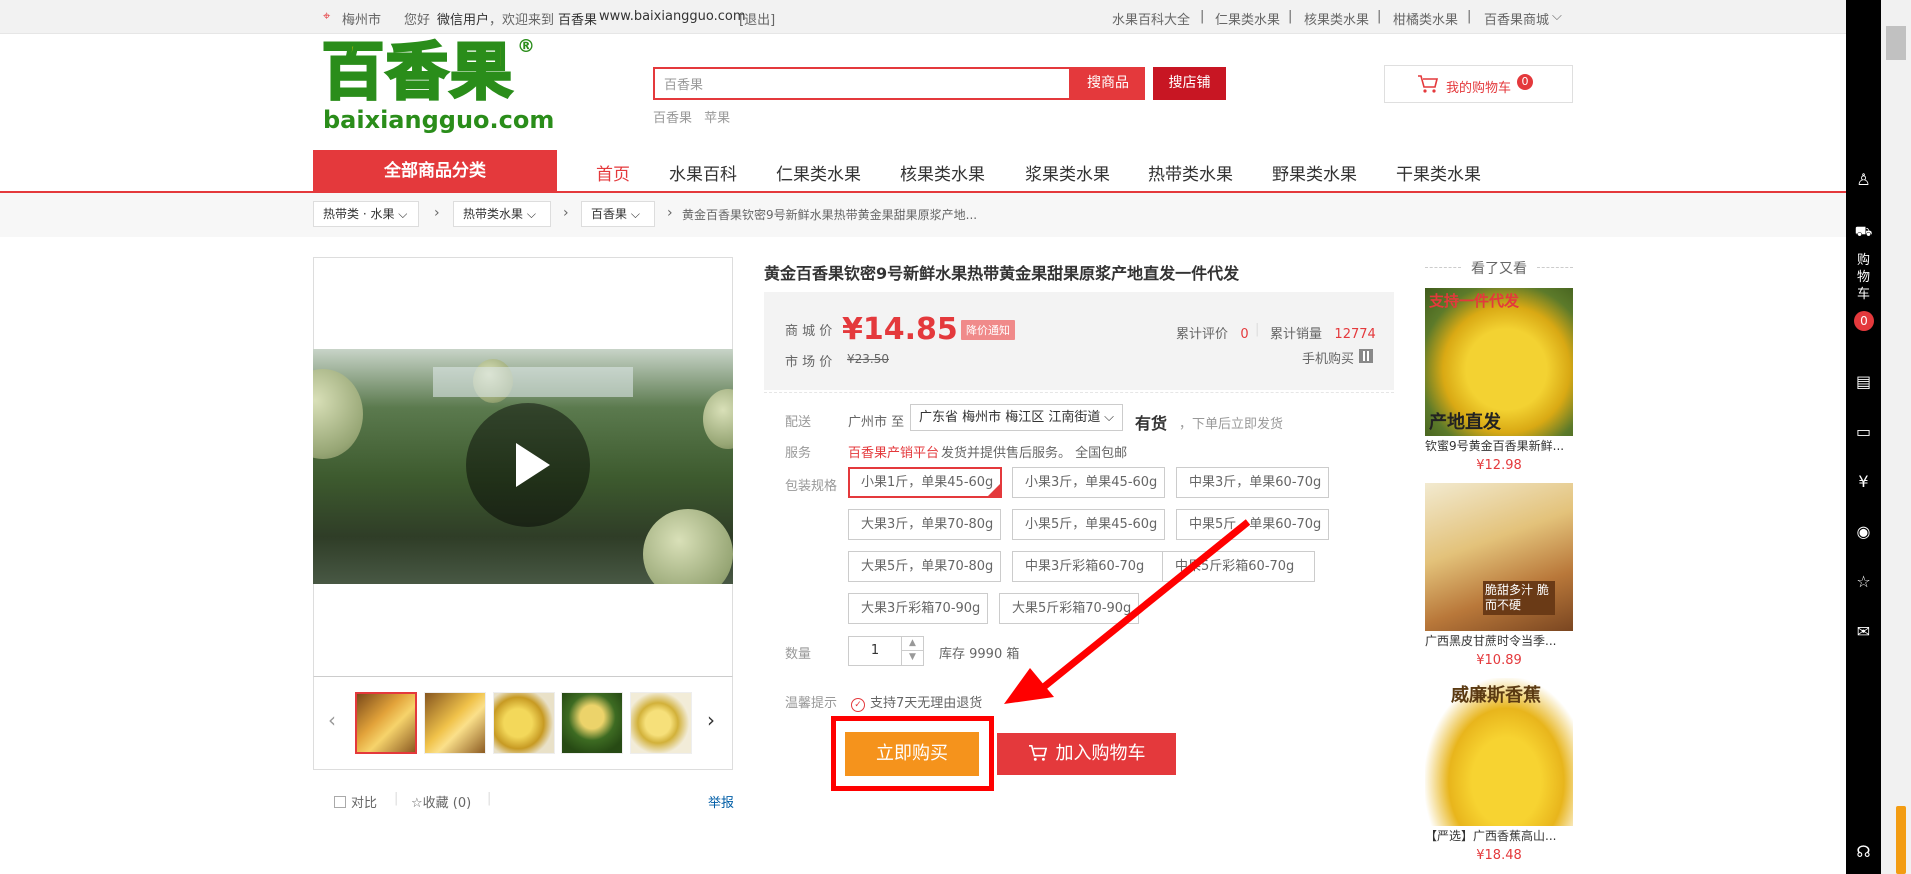 Image resolution: width=1911 pixels, height=874 pixels. I want to click on hot-keyword: 百香果, so click(672, 118).